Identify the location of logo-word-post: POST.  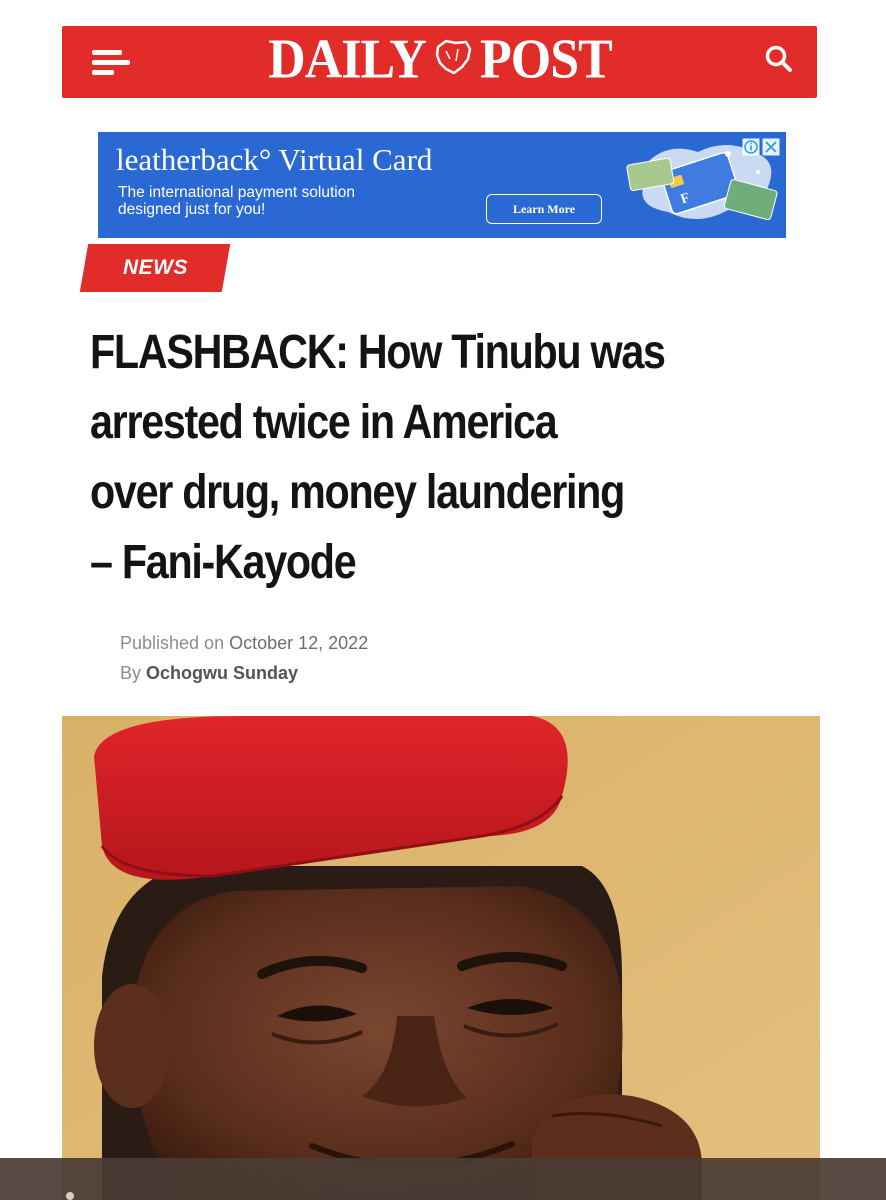
(546, 59).